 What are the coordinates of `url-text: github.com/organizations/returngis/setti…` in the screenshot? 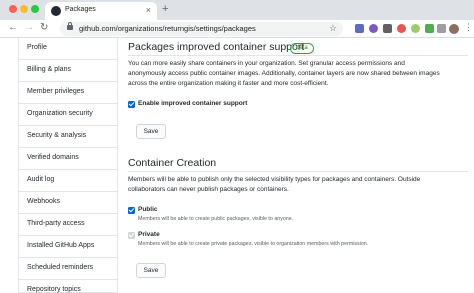 It's located at (167, 28).